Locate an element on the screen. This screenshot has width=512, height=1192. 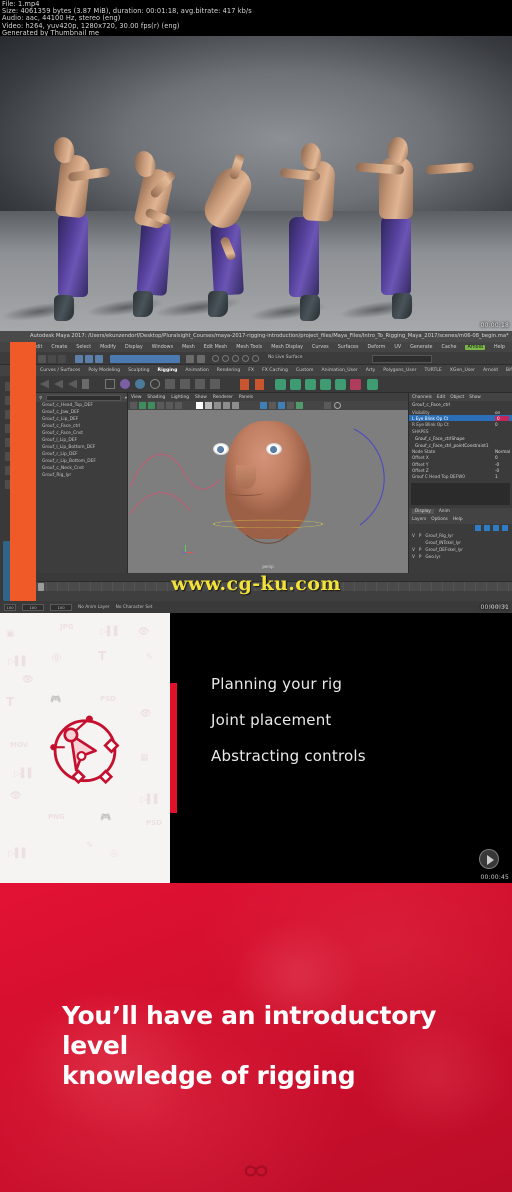
wire-tool-icon is located at coordinates (185, 384).